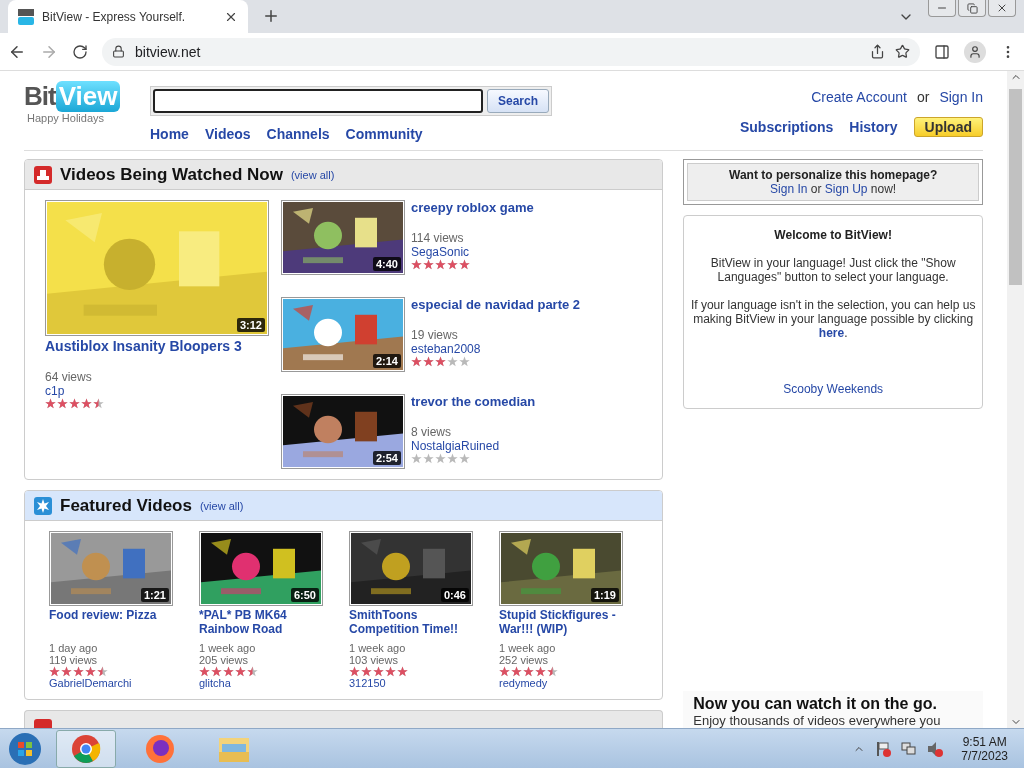  What do you see at coordinates (902, 51) in the screenshot?
I see `bookmark-star-icon` at bounding box center [902, 51].